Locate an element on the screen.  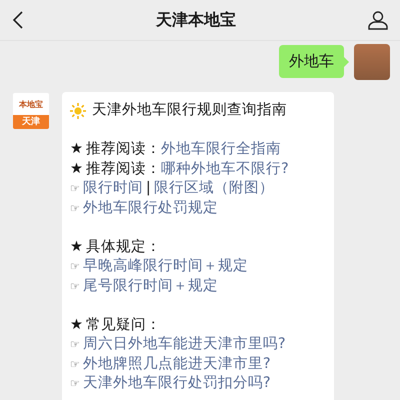
article-link: 天津外地车限行处罚扣分吗? is located at coordinates (176, 384).